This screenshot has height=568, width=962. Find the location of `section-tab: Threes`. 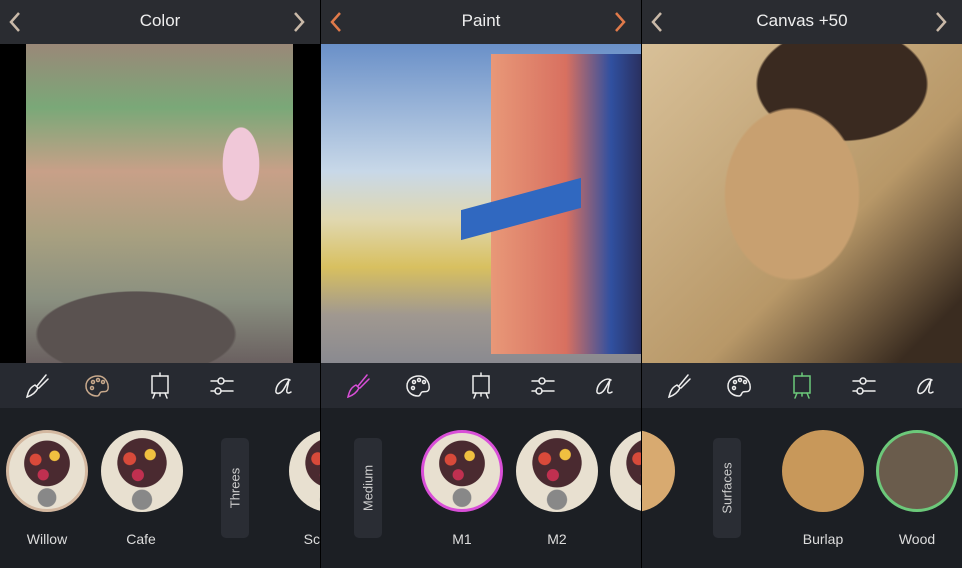

section-tab: Threes is located at coordinates (235, 488).